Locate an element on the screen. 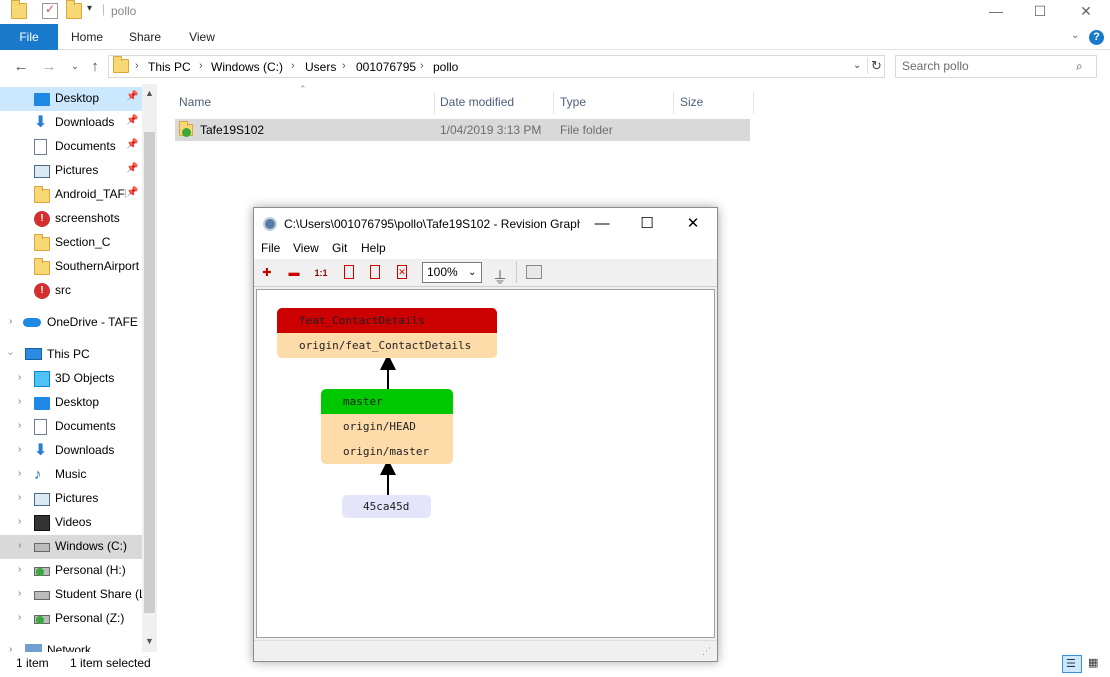  address-dropdown-icon: ⌄ is located at coordinates (857, 65).